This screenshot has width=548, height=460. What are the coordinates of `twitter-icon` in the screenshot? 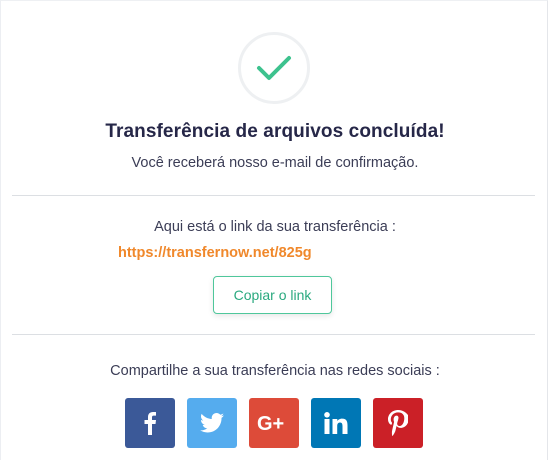 It's located at (212, 423).